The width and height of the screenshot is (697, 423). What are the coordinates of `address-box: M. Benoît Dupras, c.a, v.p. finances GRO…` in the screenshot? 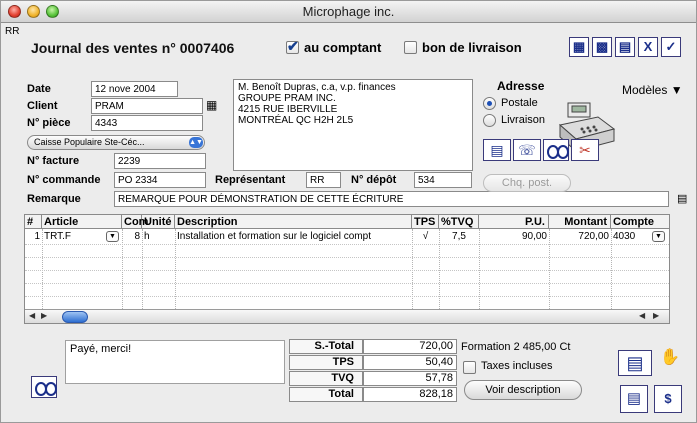 It's located at (353, 125).